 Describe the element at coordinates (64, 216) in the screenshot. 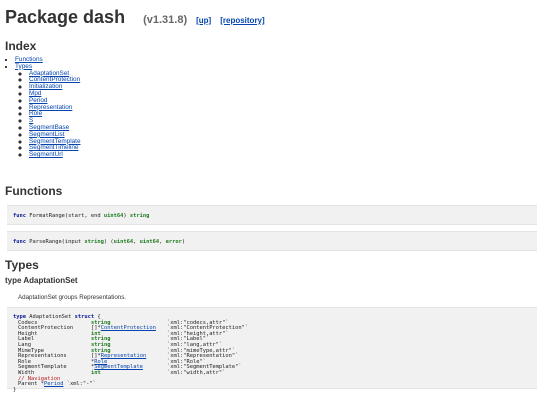

I see `signature-text: FormatRange(start, end` at that location.